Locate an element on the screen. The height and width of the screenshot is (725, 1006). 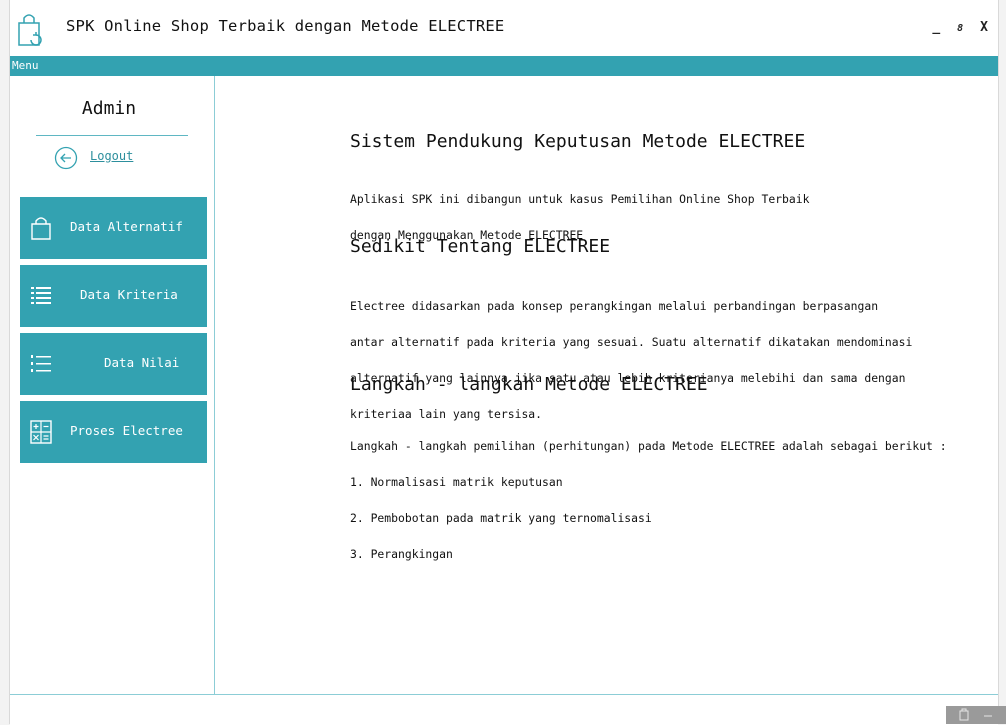
sidebar-item-data-alternatif: Data Alternatif is located at coordinates (113, 228).